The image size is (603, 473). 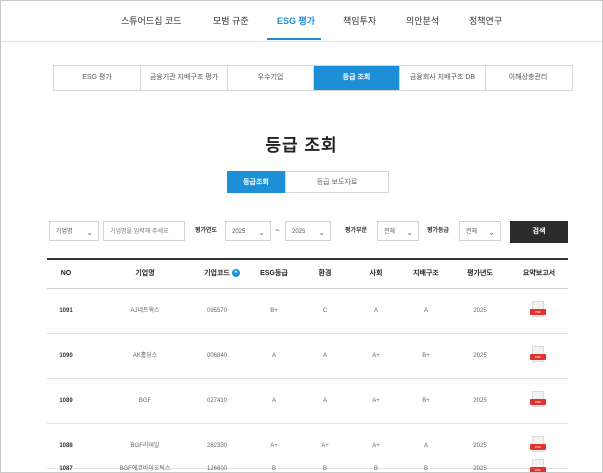 I want to click on row-company-name: BGF에코바이오틱스, so click(x=145, y=459).